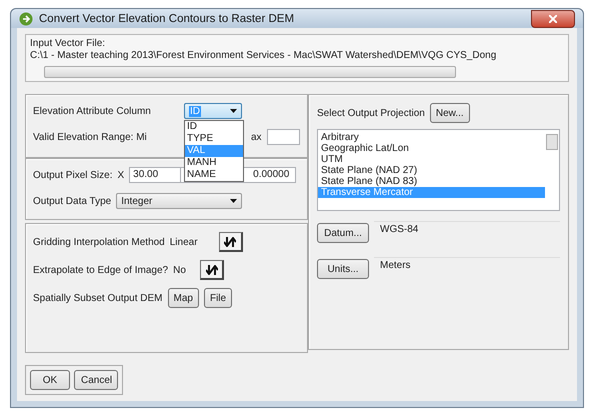 The width and height of the screenshot is (593, 414). Describe the element at coordinates (120, 175) in the screenshot. I see `field-label: X` at that location.